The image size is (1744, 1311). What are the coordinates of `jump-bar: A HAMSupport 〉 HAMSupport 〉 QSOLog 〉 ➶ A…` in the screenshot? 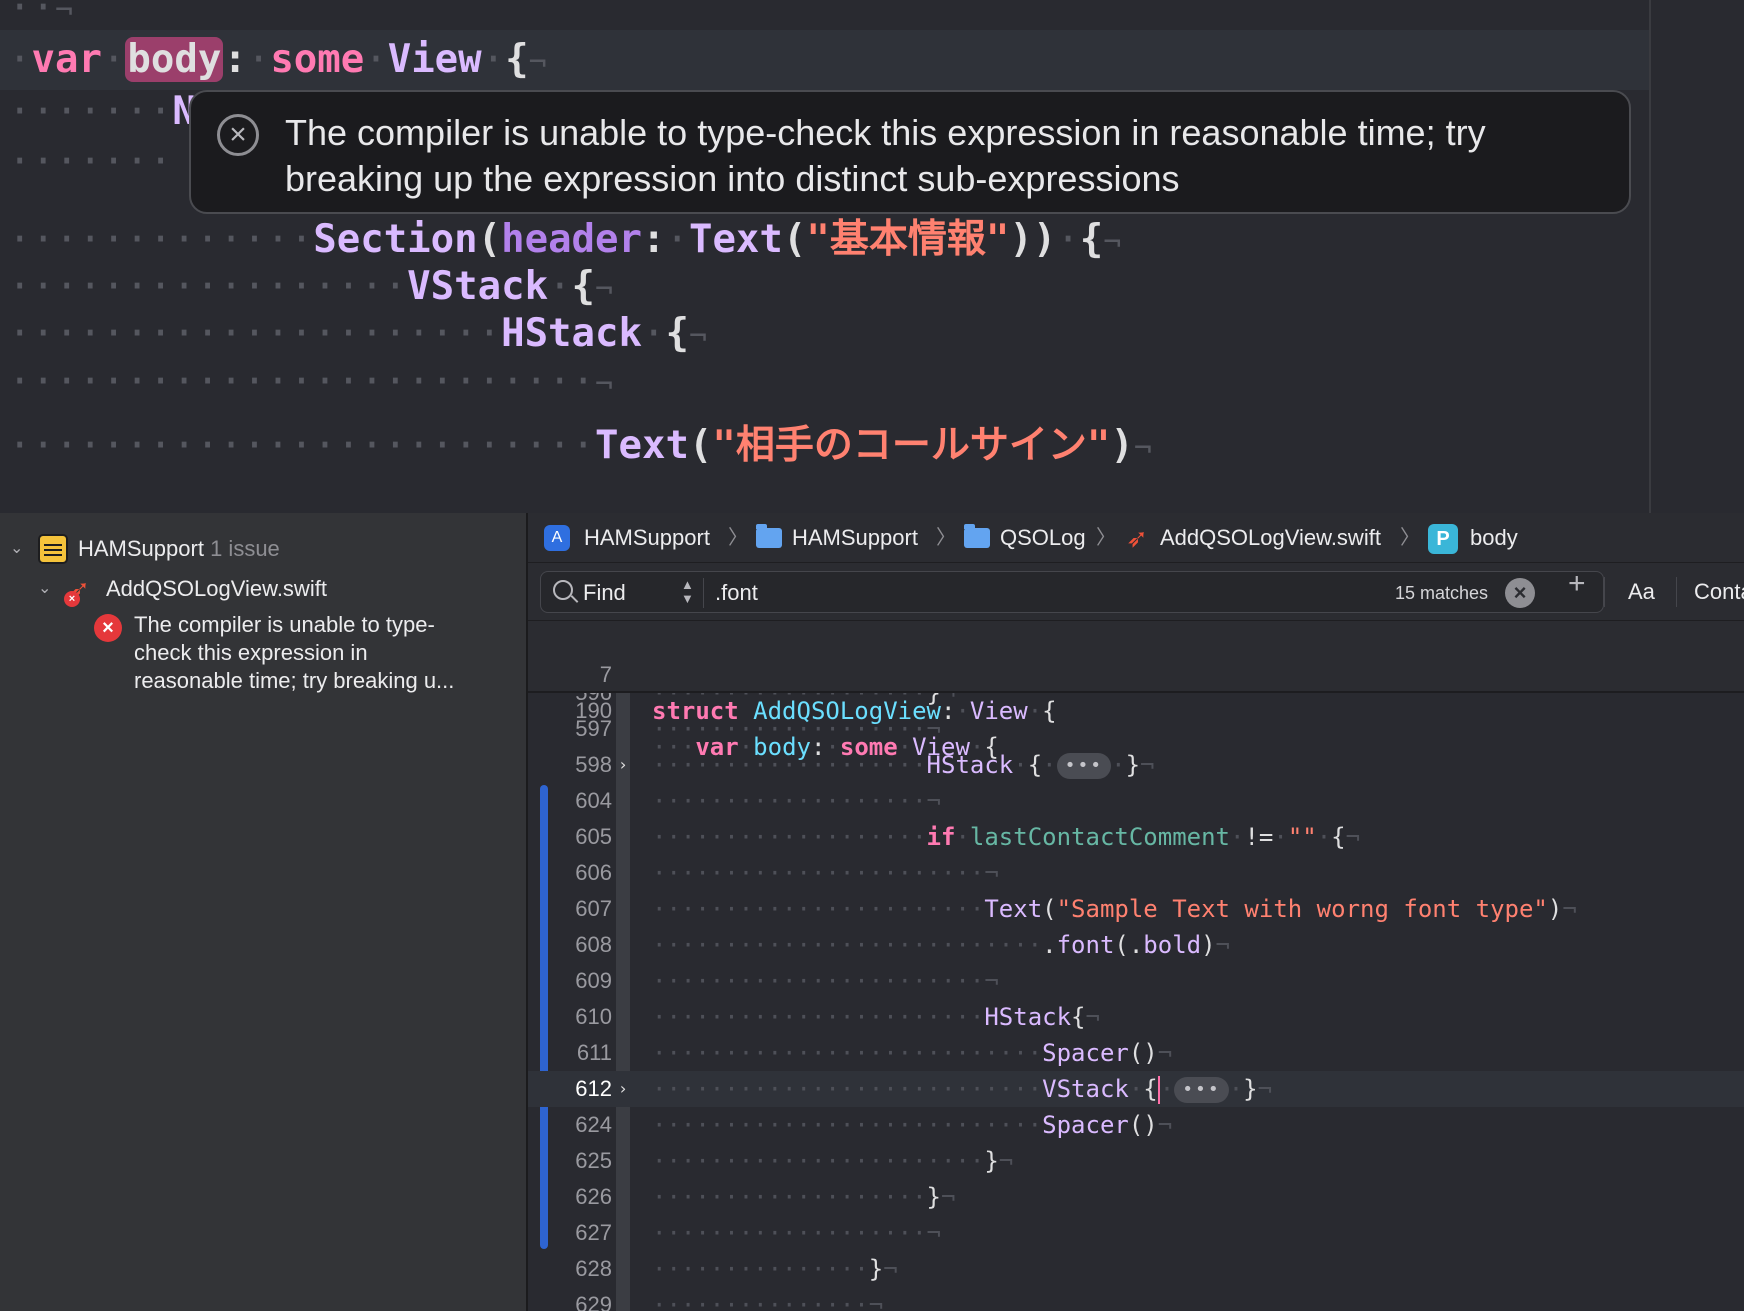 It's located at (1136, 538).